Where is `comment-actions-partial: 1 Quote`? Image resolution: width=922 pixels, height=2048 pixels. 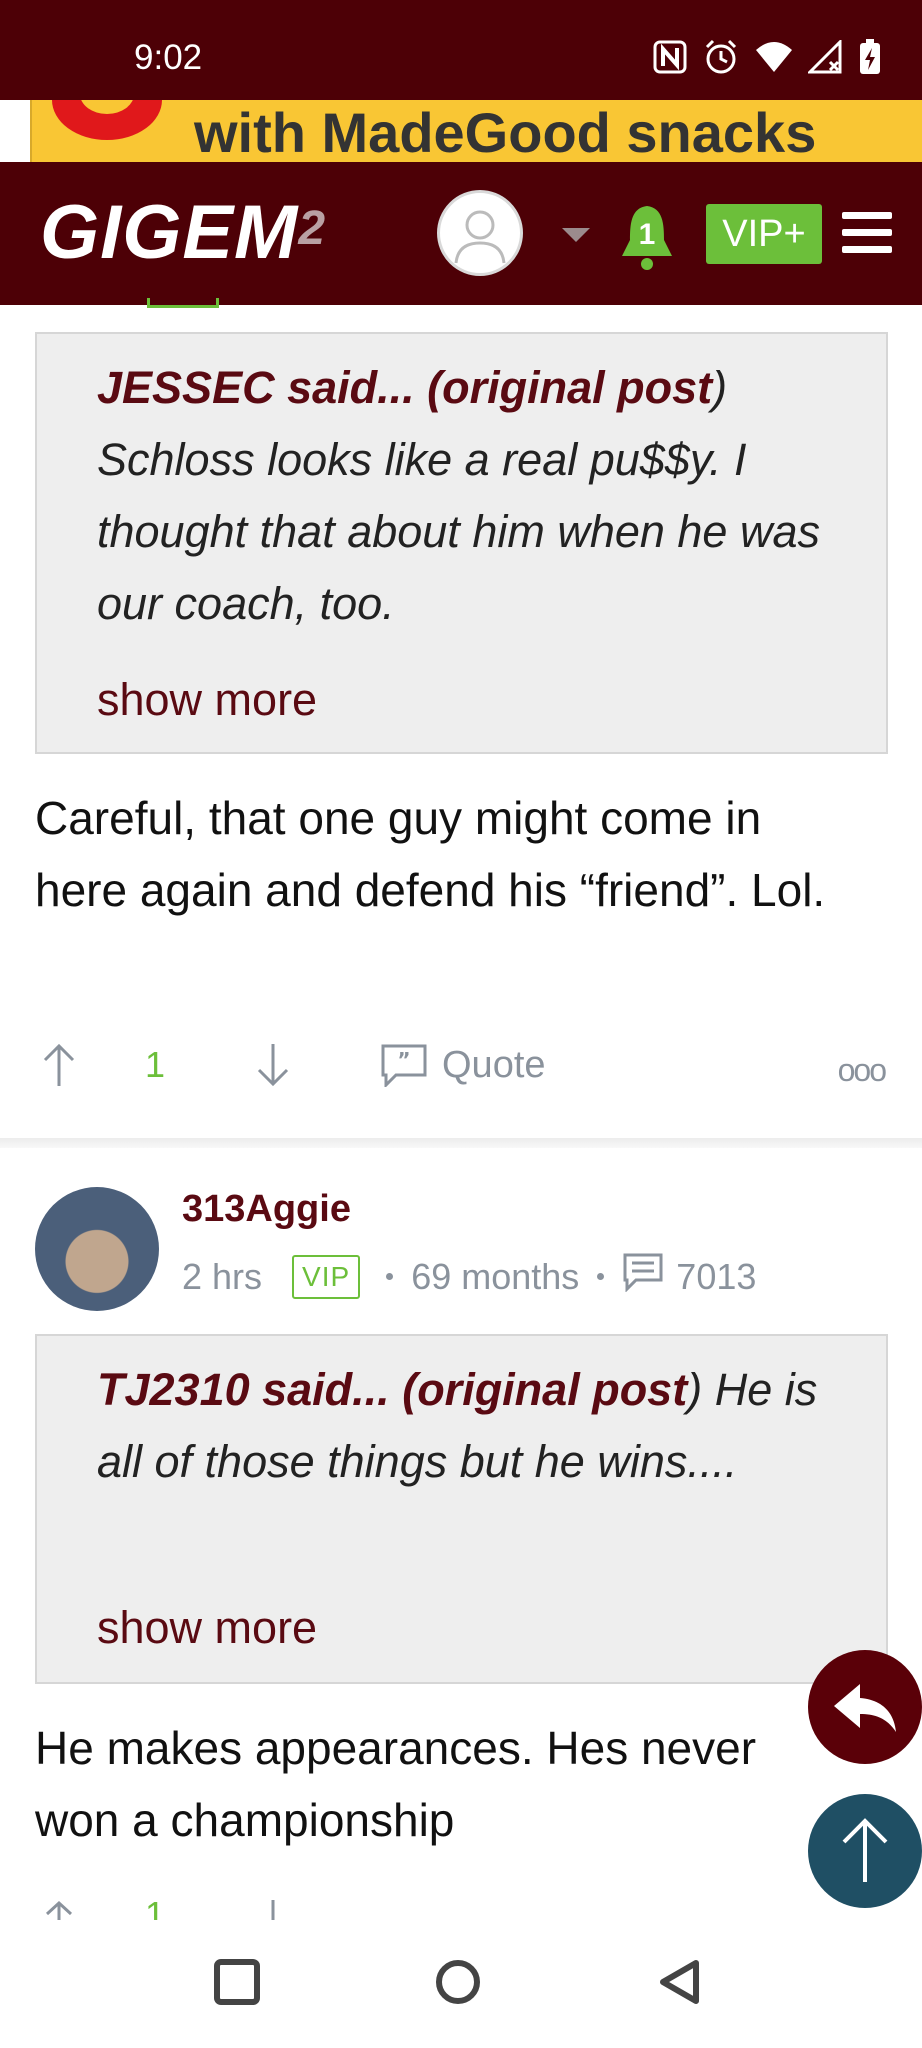
comment-actions-partial: 1 Quote is located at coordinates (461, 1910).